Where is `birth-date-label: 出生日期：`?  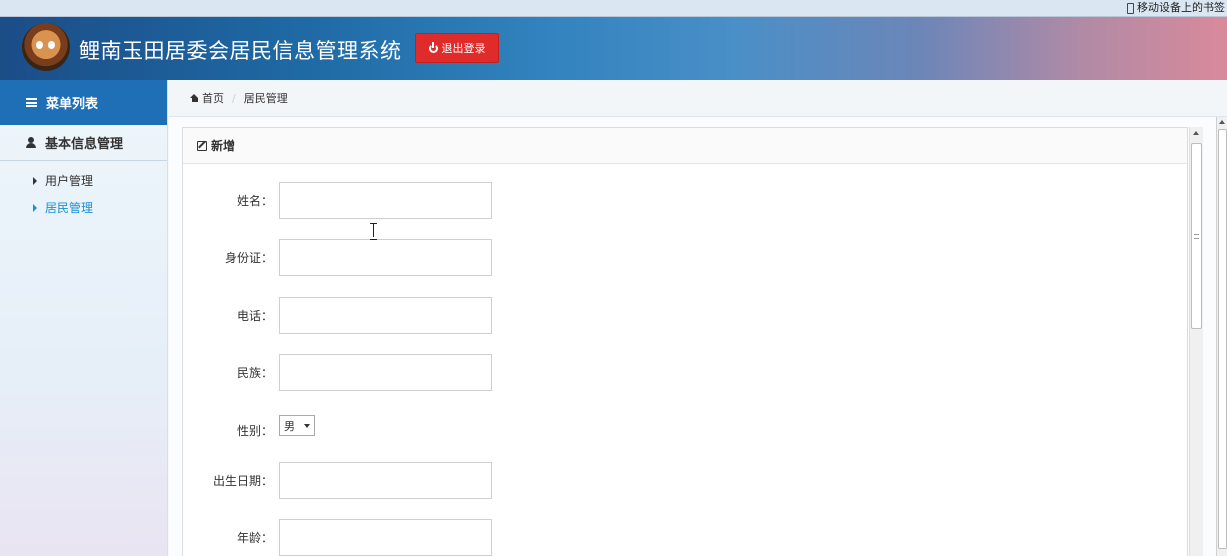
birth-date-label: 出生日期： is located at coordinates (242, 481).